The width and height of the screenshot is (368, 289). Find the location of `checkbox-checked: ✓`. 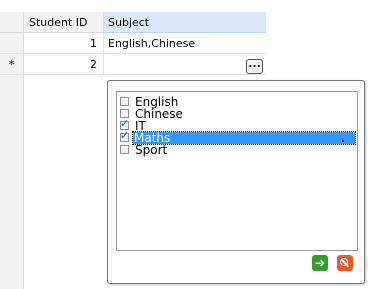

checkbox-checked: ✓ is located at coordinates (125, 135).